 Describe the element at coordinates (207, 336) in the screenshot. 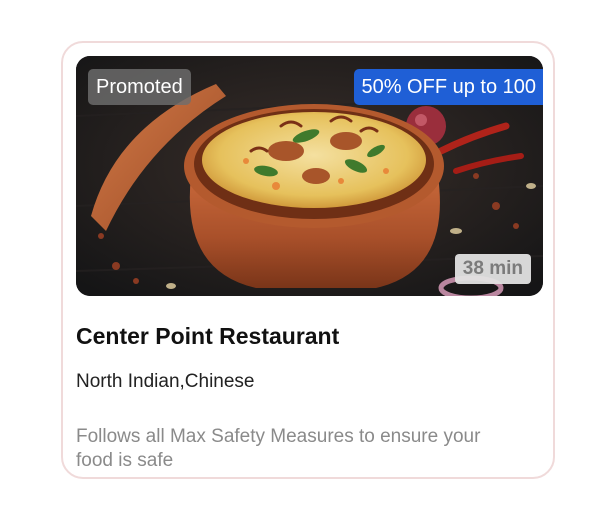

I see `restaurant-name: Center Point Restaurant` at that location.